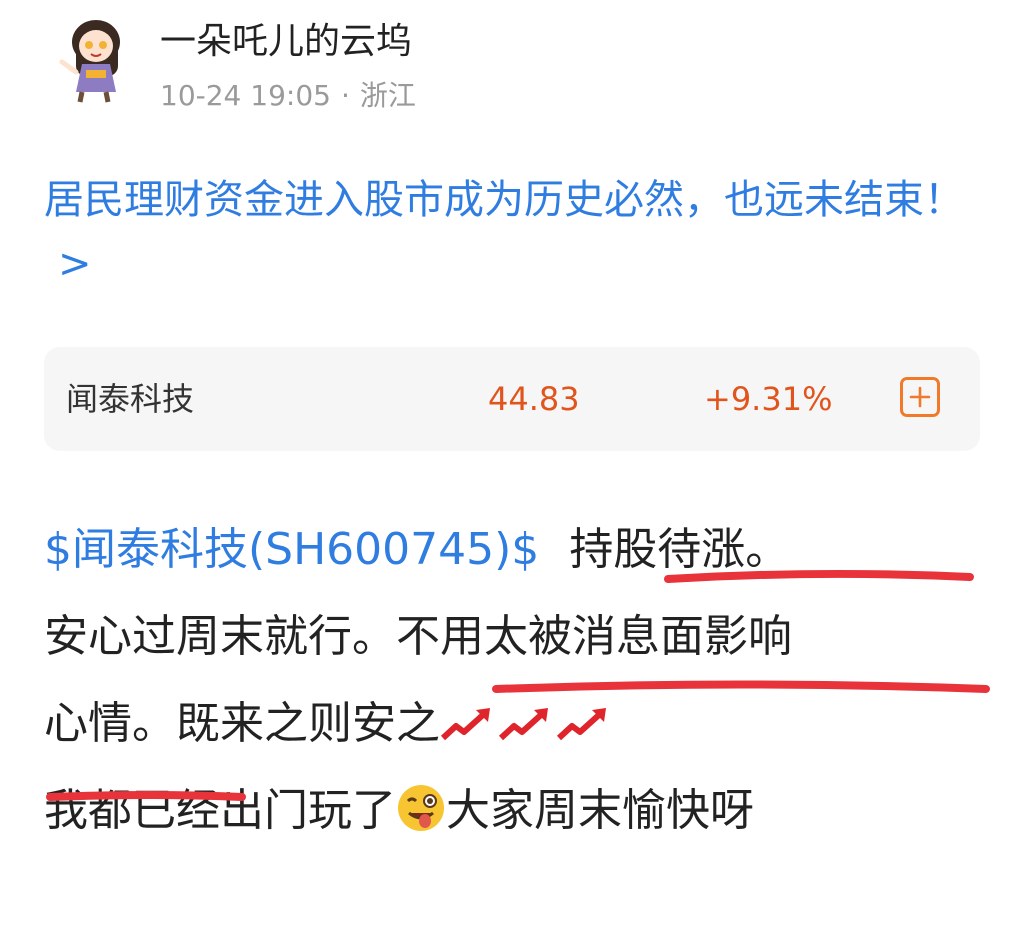  What do you see at coordinates (245, 95) in the screenshot?
I see `post-timestamp: 10-24 19:05` at bounding box center [245, 95].